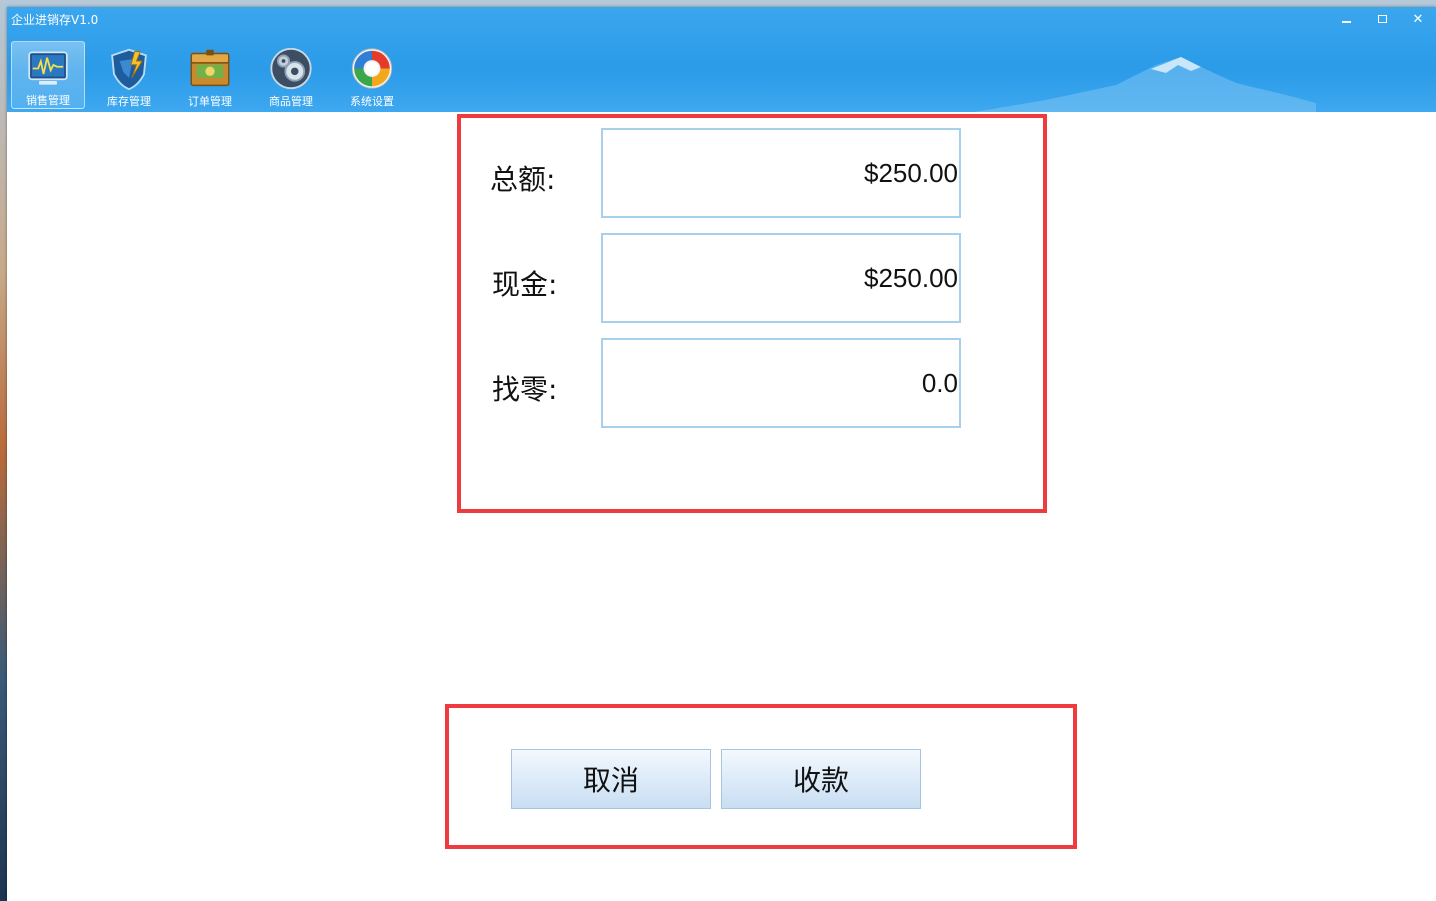 This screenshot has height=901, width=1436. I want to click on window-controls: ✕, so click(1382, 19).